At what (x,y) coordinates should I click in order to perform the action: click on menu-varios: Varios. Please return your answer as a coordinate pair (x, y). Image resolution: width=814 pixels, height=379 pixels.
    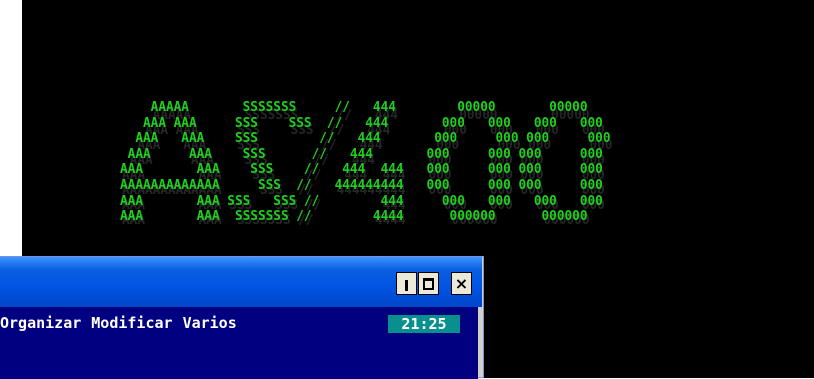
    Looking at the image, I should click on (210, 323).